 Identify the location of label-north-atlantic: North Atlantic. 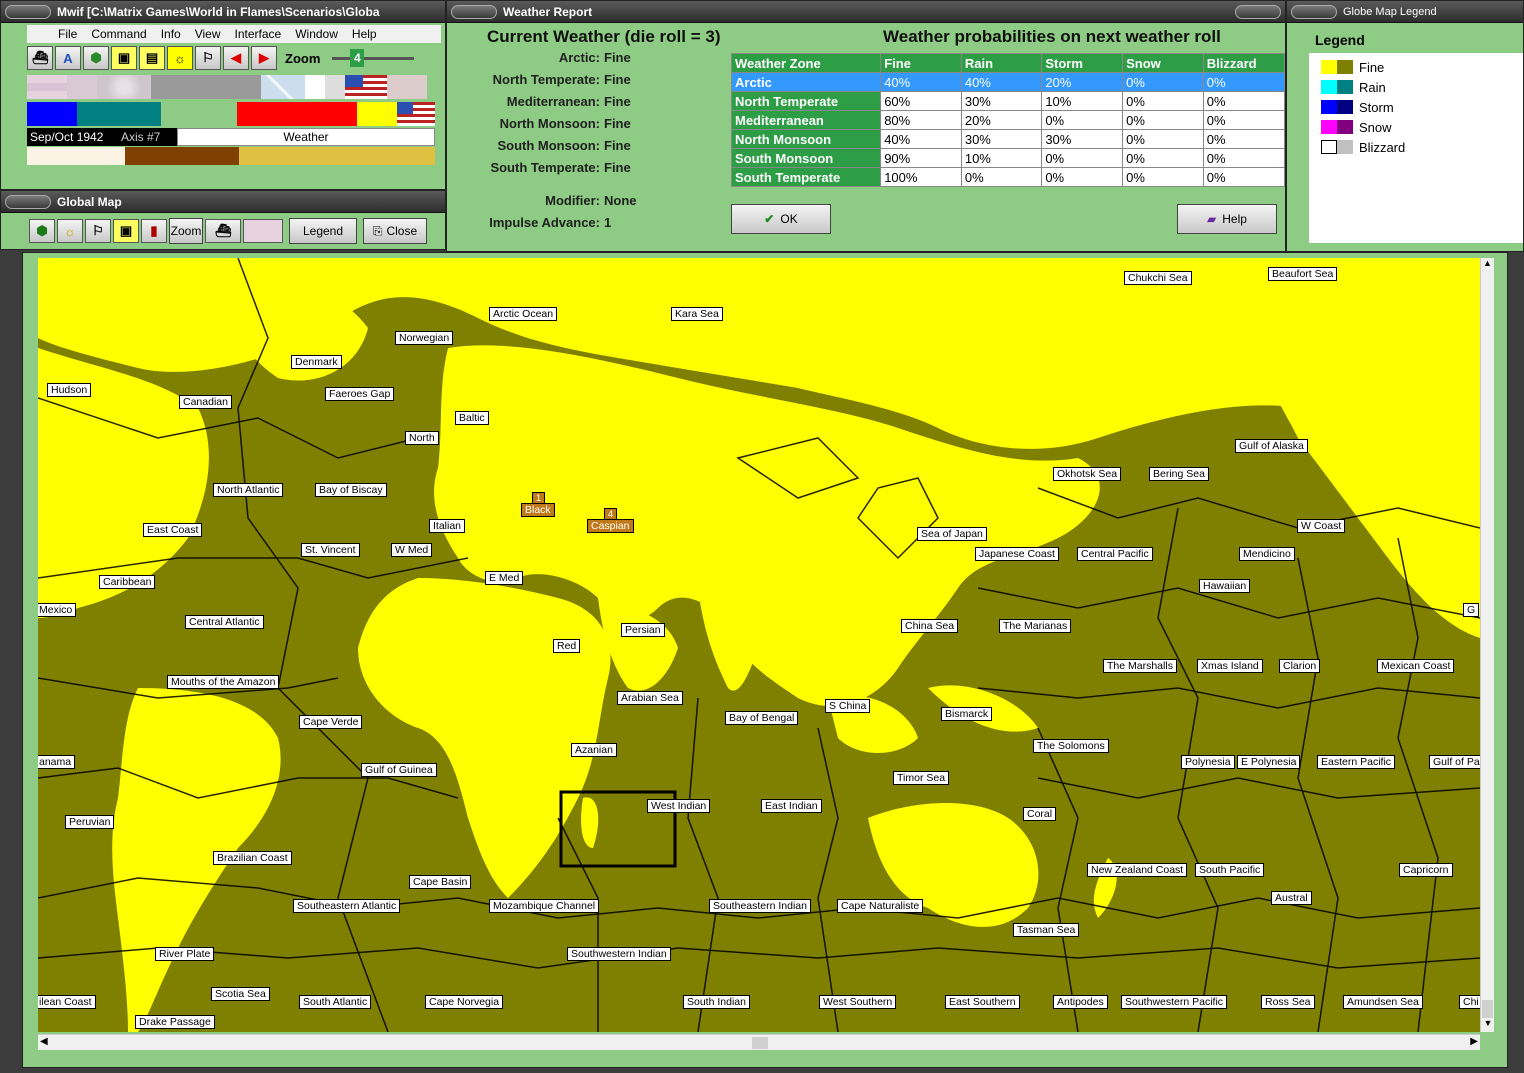
(248, 490).